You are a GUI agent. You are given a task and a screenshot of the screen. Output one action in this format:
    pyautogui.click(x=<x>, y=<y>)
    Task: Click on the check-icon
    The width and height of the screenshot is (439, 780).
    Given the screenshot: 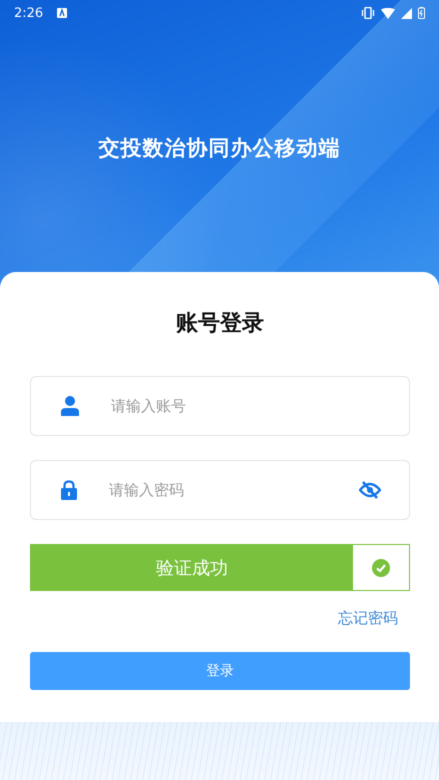 What is the action you would take?
    pyautogui.click(x=381, y=567)
    